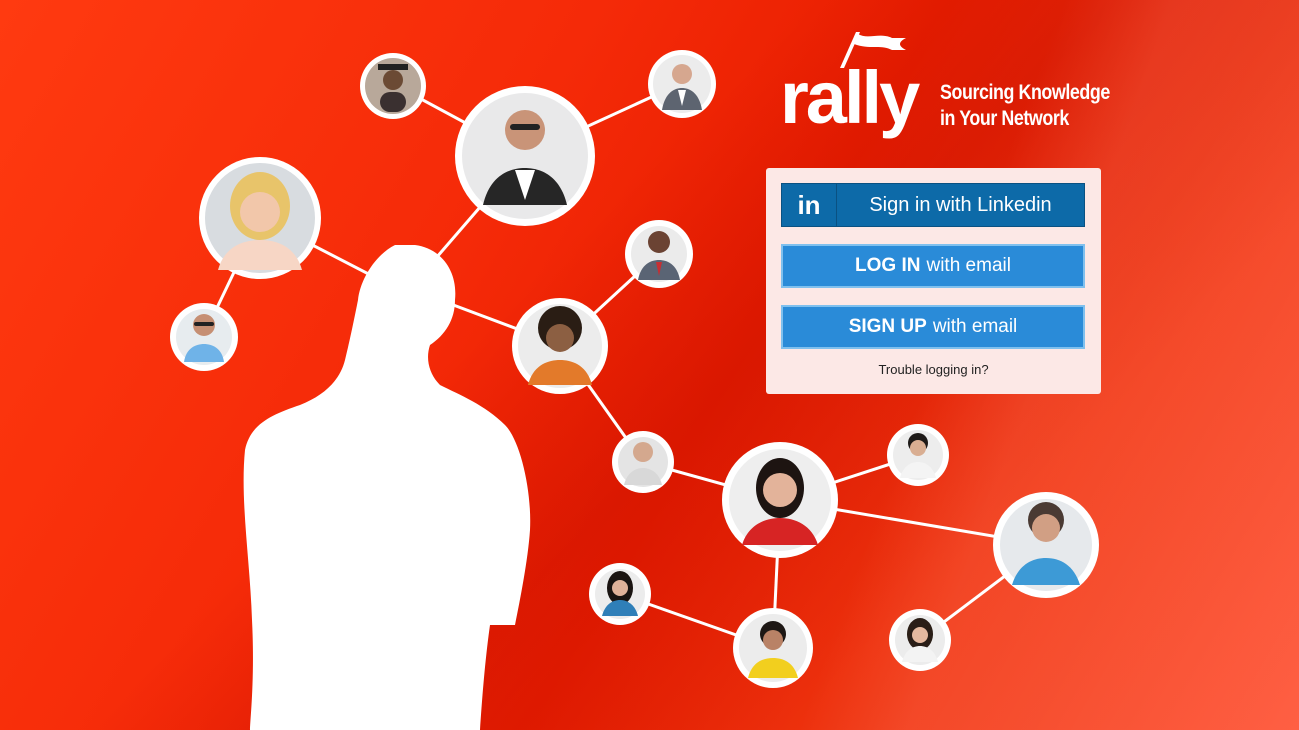 The height and width of the screenshot is (730, 1299). What do you see at coordinates (620, 594) in the screenshot?
I see `avatar-woman-dark-hair` at bounding box center [620, 594].